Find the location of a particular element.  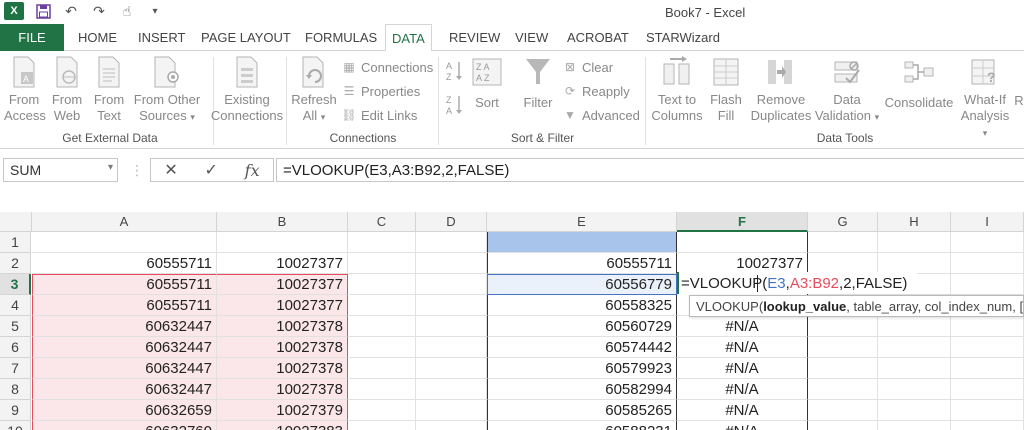

col-header-a: A is located at coordinates (124, 222).